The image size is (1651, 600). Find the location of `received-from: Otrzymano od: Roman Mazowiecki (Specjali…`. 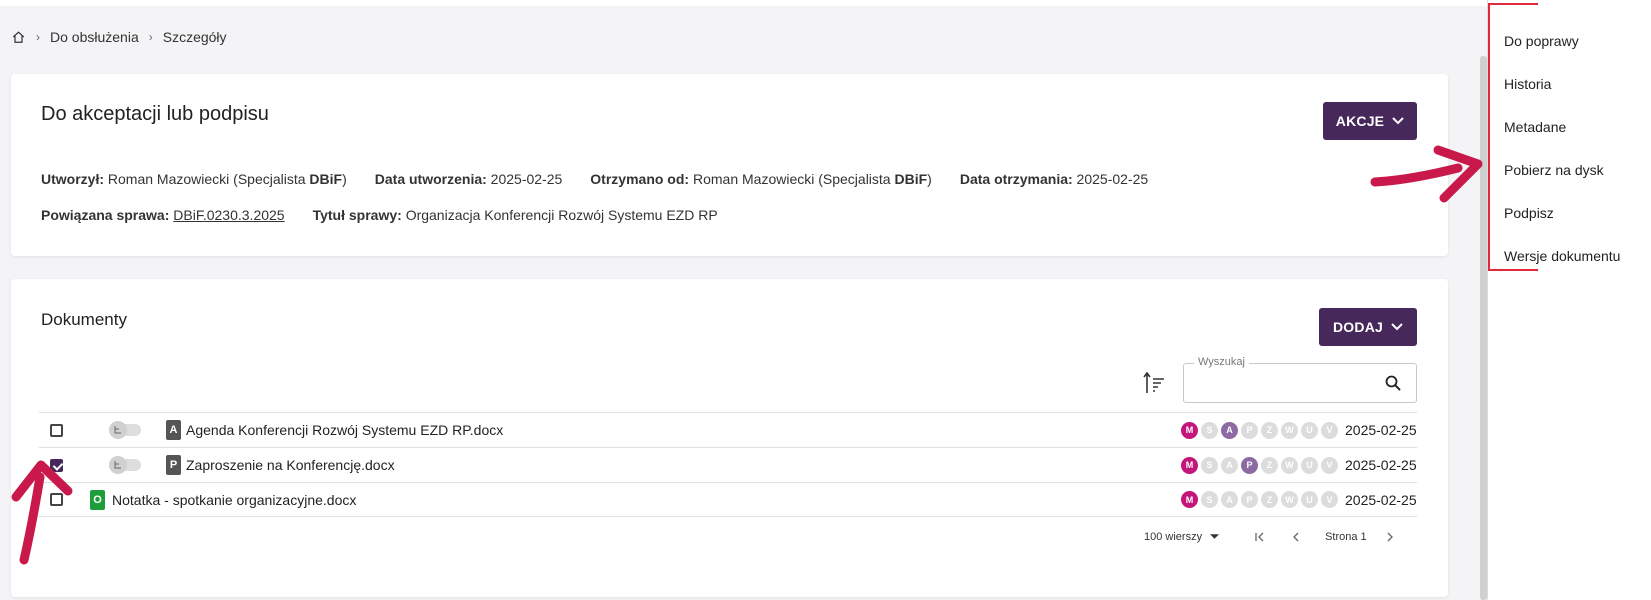

received-from: Otrzymano od: Roman Mazowiecki (Specjali… is located at coordinates (761, 179).